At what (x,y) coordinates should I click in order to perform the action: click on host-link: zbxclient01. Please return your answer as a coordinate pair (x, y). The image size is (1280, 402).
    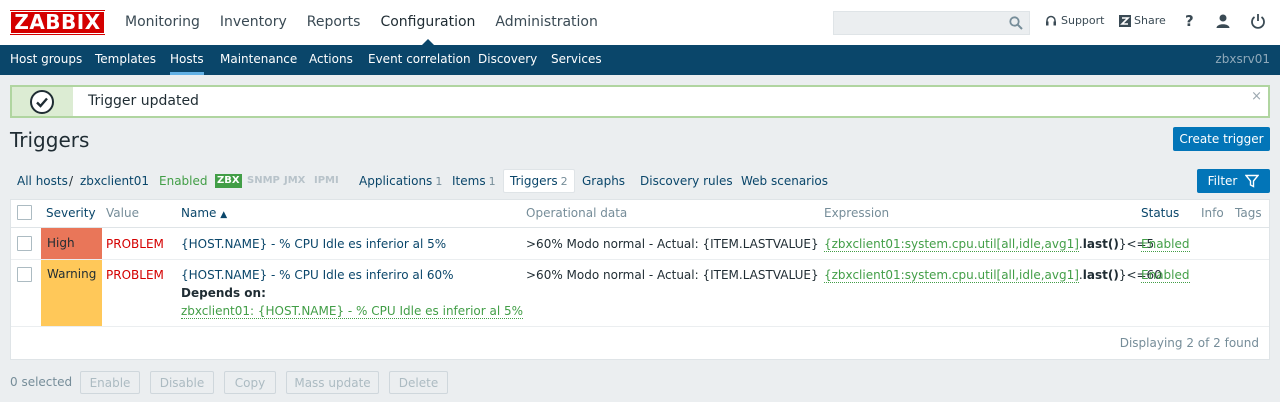
    Looking at the image, I should click on (114, 181).